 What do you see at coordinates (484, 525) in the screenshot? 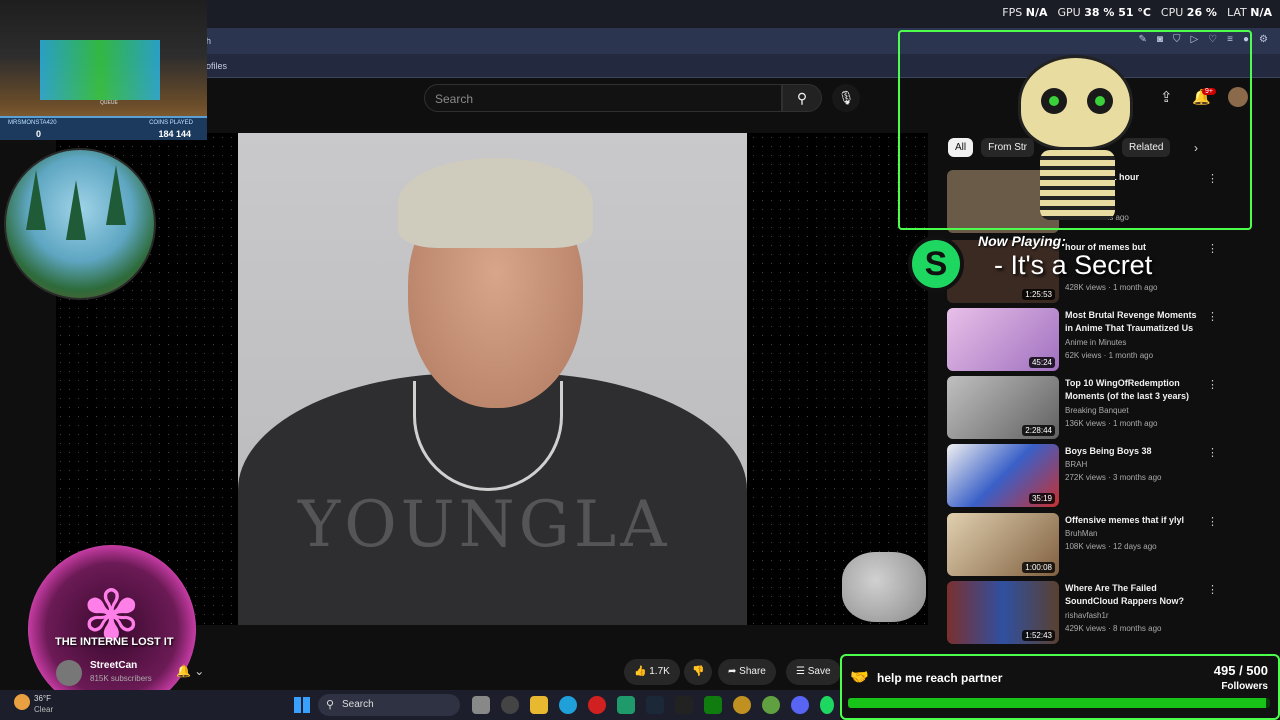
I see `shirt-print: YOUNGLA` at bounding box center [484, 525].